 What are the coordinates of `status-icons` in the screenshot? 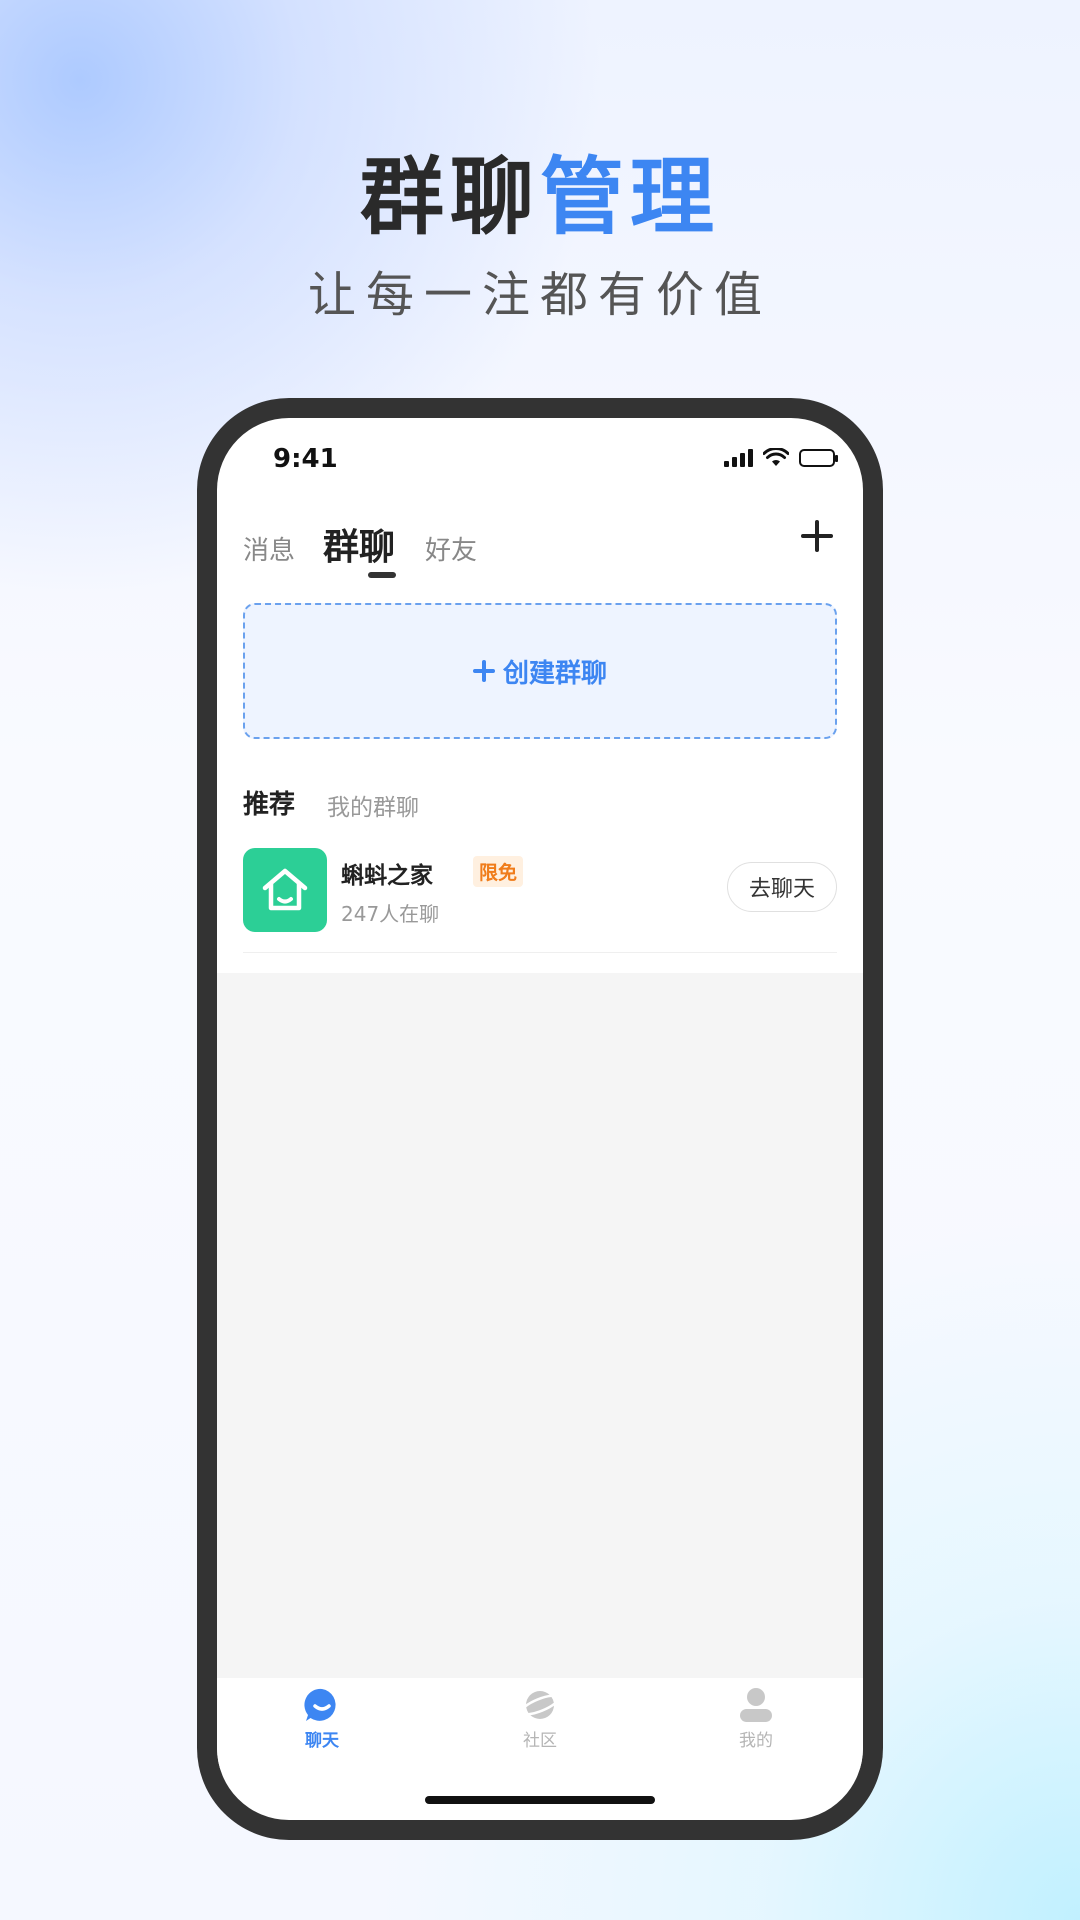 It's located at (781, 458).